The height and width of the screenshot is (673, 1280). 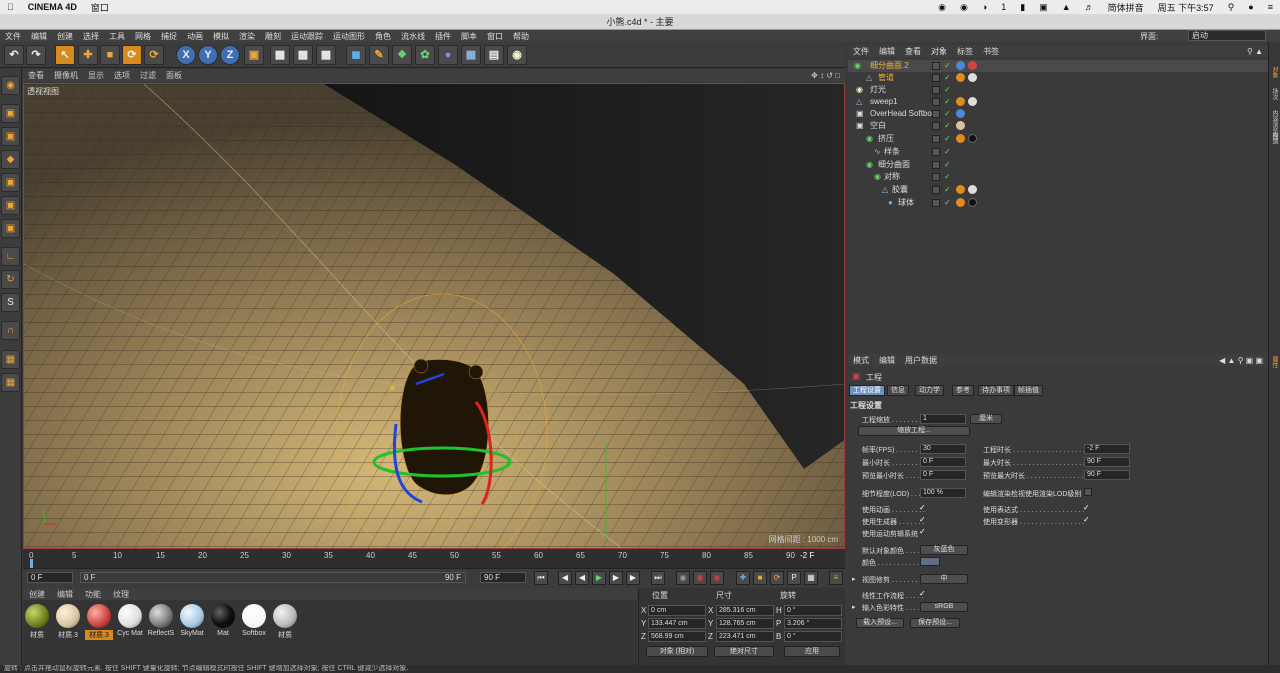 What do you see at coordinates (10, 330) in the screenshot?
I see `magnet-icon: ∩` at bounding box center [10, 330].